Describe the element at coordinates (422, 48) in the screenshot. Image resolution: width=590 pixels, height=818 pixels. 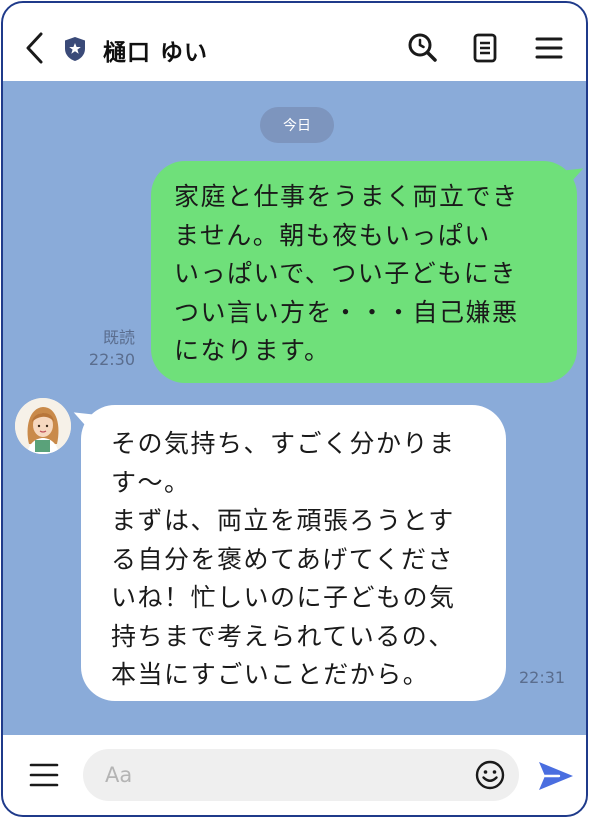
I see `search-icon` at that location.